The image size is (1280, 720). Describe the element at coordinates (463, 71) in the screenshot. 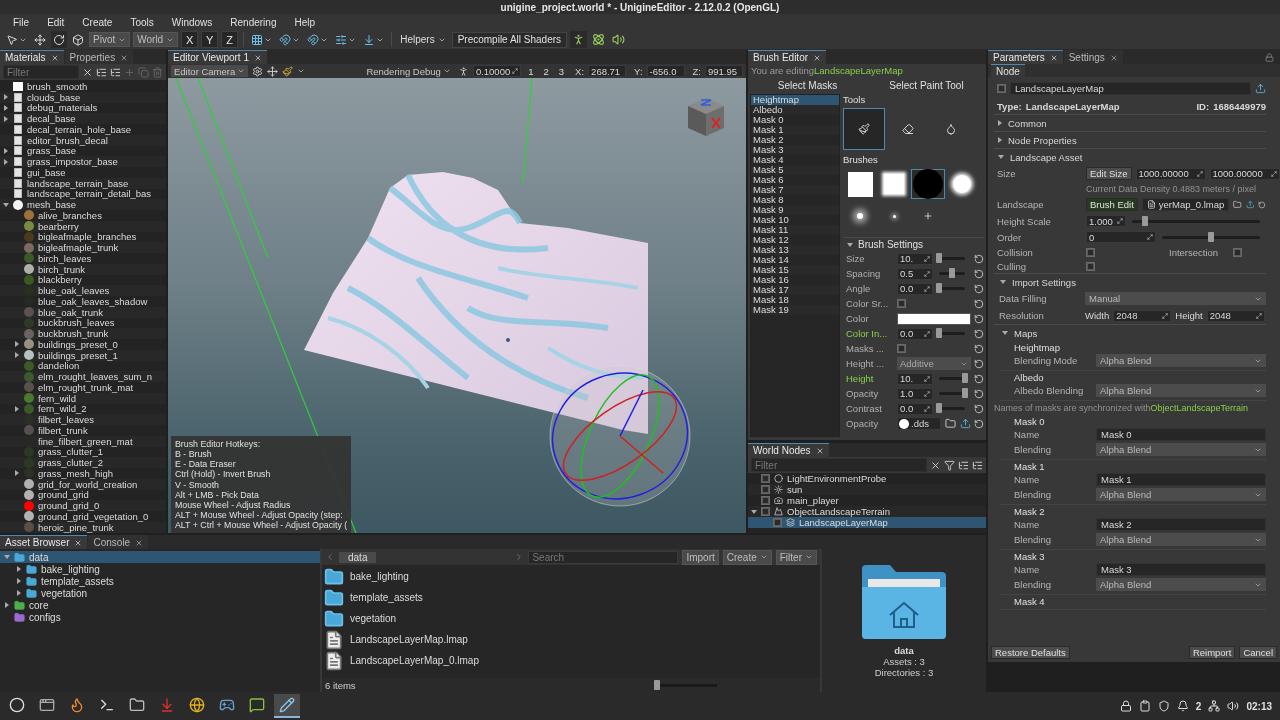

I see `person-icon` at that location.